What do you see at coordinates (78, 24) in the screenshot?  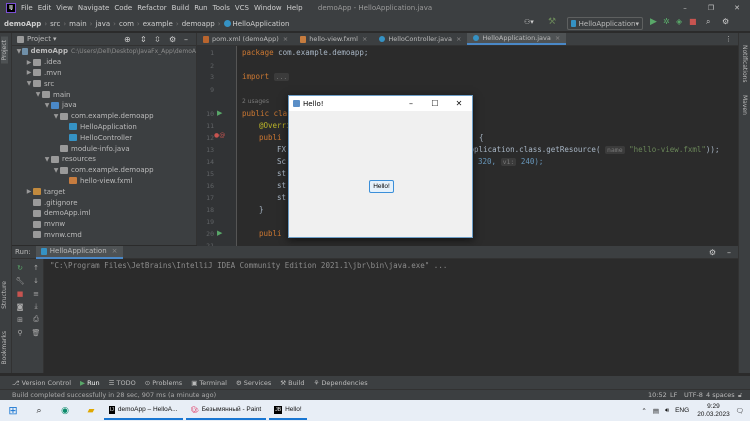 I see `breadcrumb-main: main` at bounding box center [78, 24].